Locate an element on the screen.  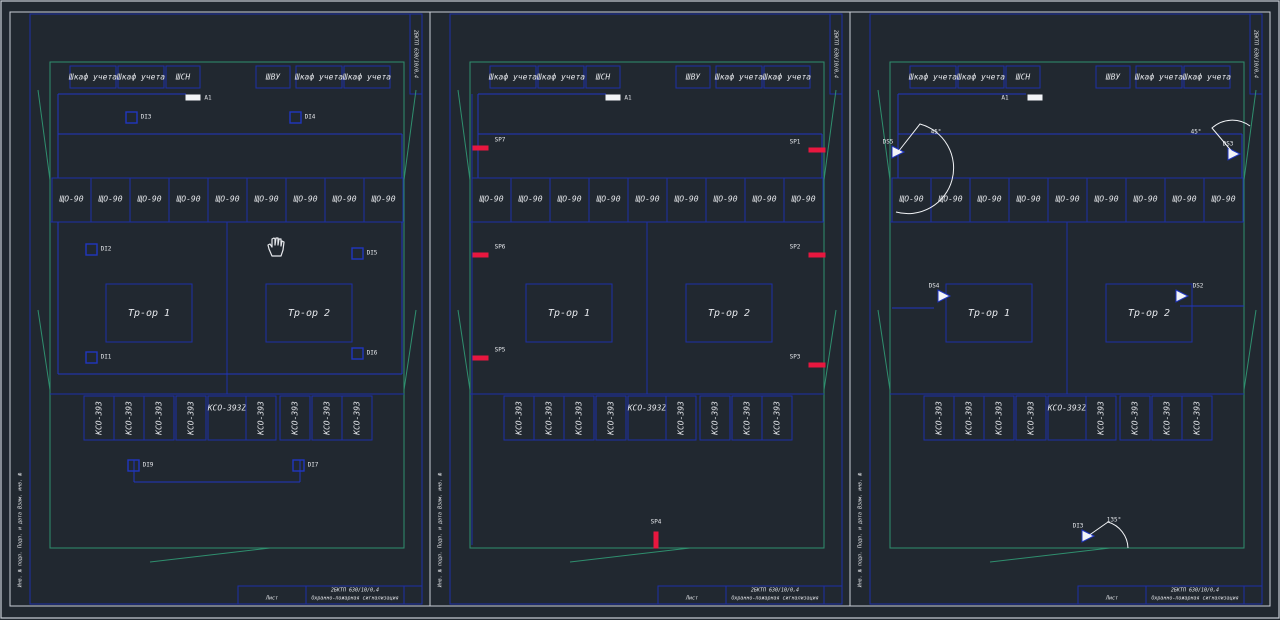
detector-label: DI2 is located at coordinates (106, 249).